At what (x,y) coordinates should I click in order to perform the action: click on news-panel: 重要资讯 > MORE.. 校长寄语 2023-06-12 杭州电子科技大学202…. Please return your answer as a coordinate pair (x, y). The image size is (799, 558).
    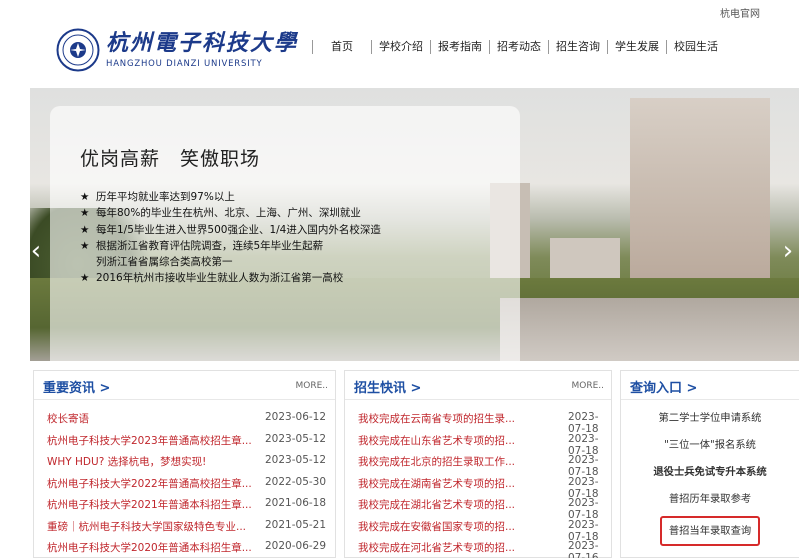
    Looking at the image, I should click on (184, 464).